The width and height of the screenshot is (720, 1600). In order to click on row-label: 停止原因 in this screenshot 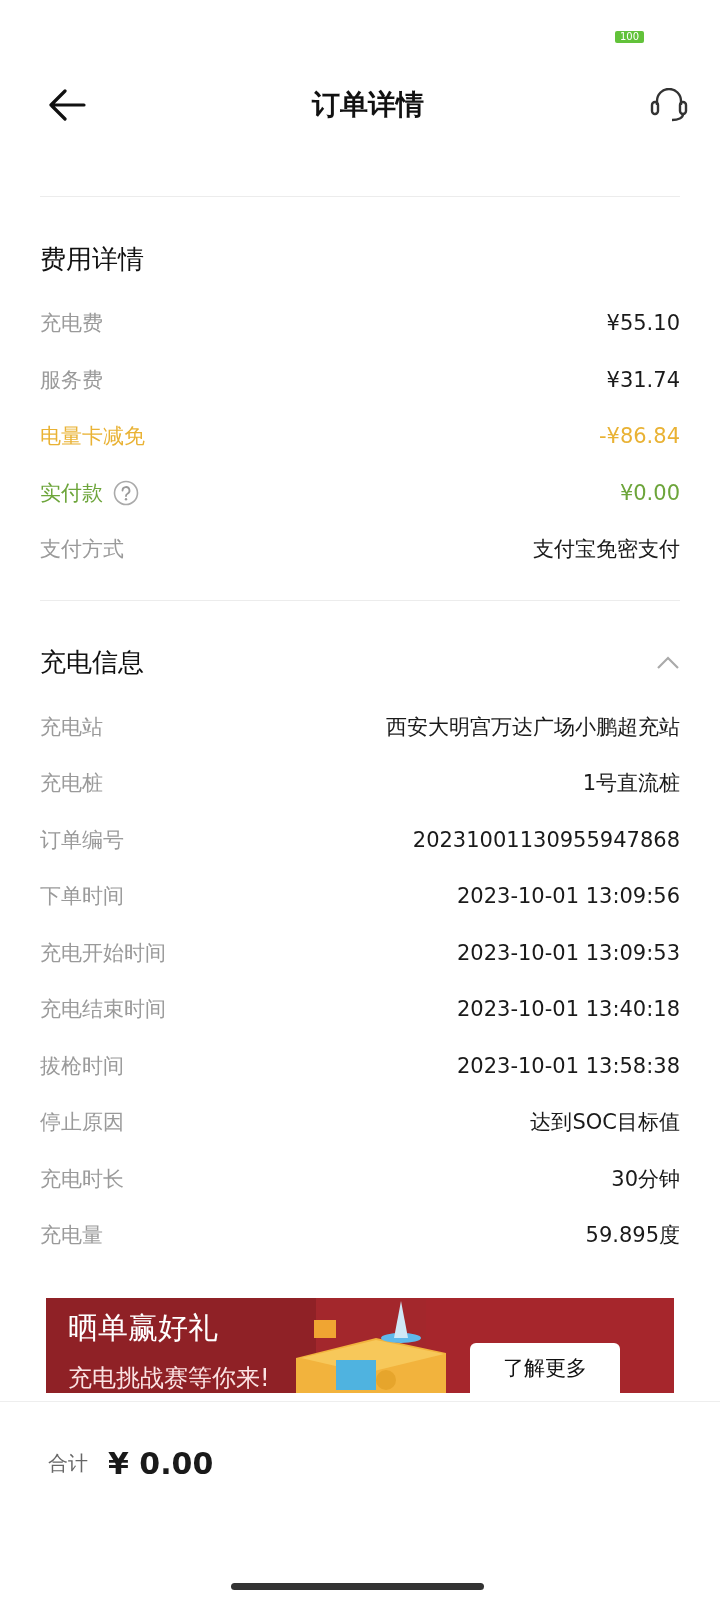, I will do `click(82, 1123)`.